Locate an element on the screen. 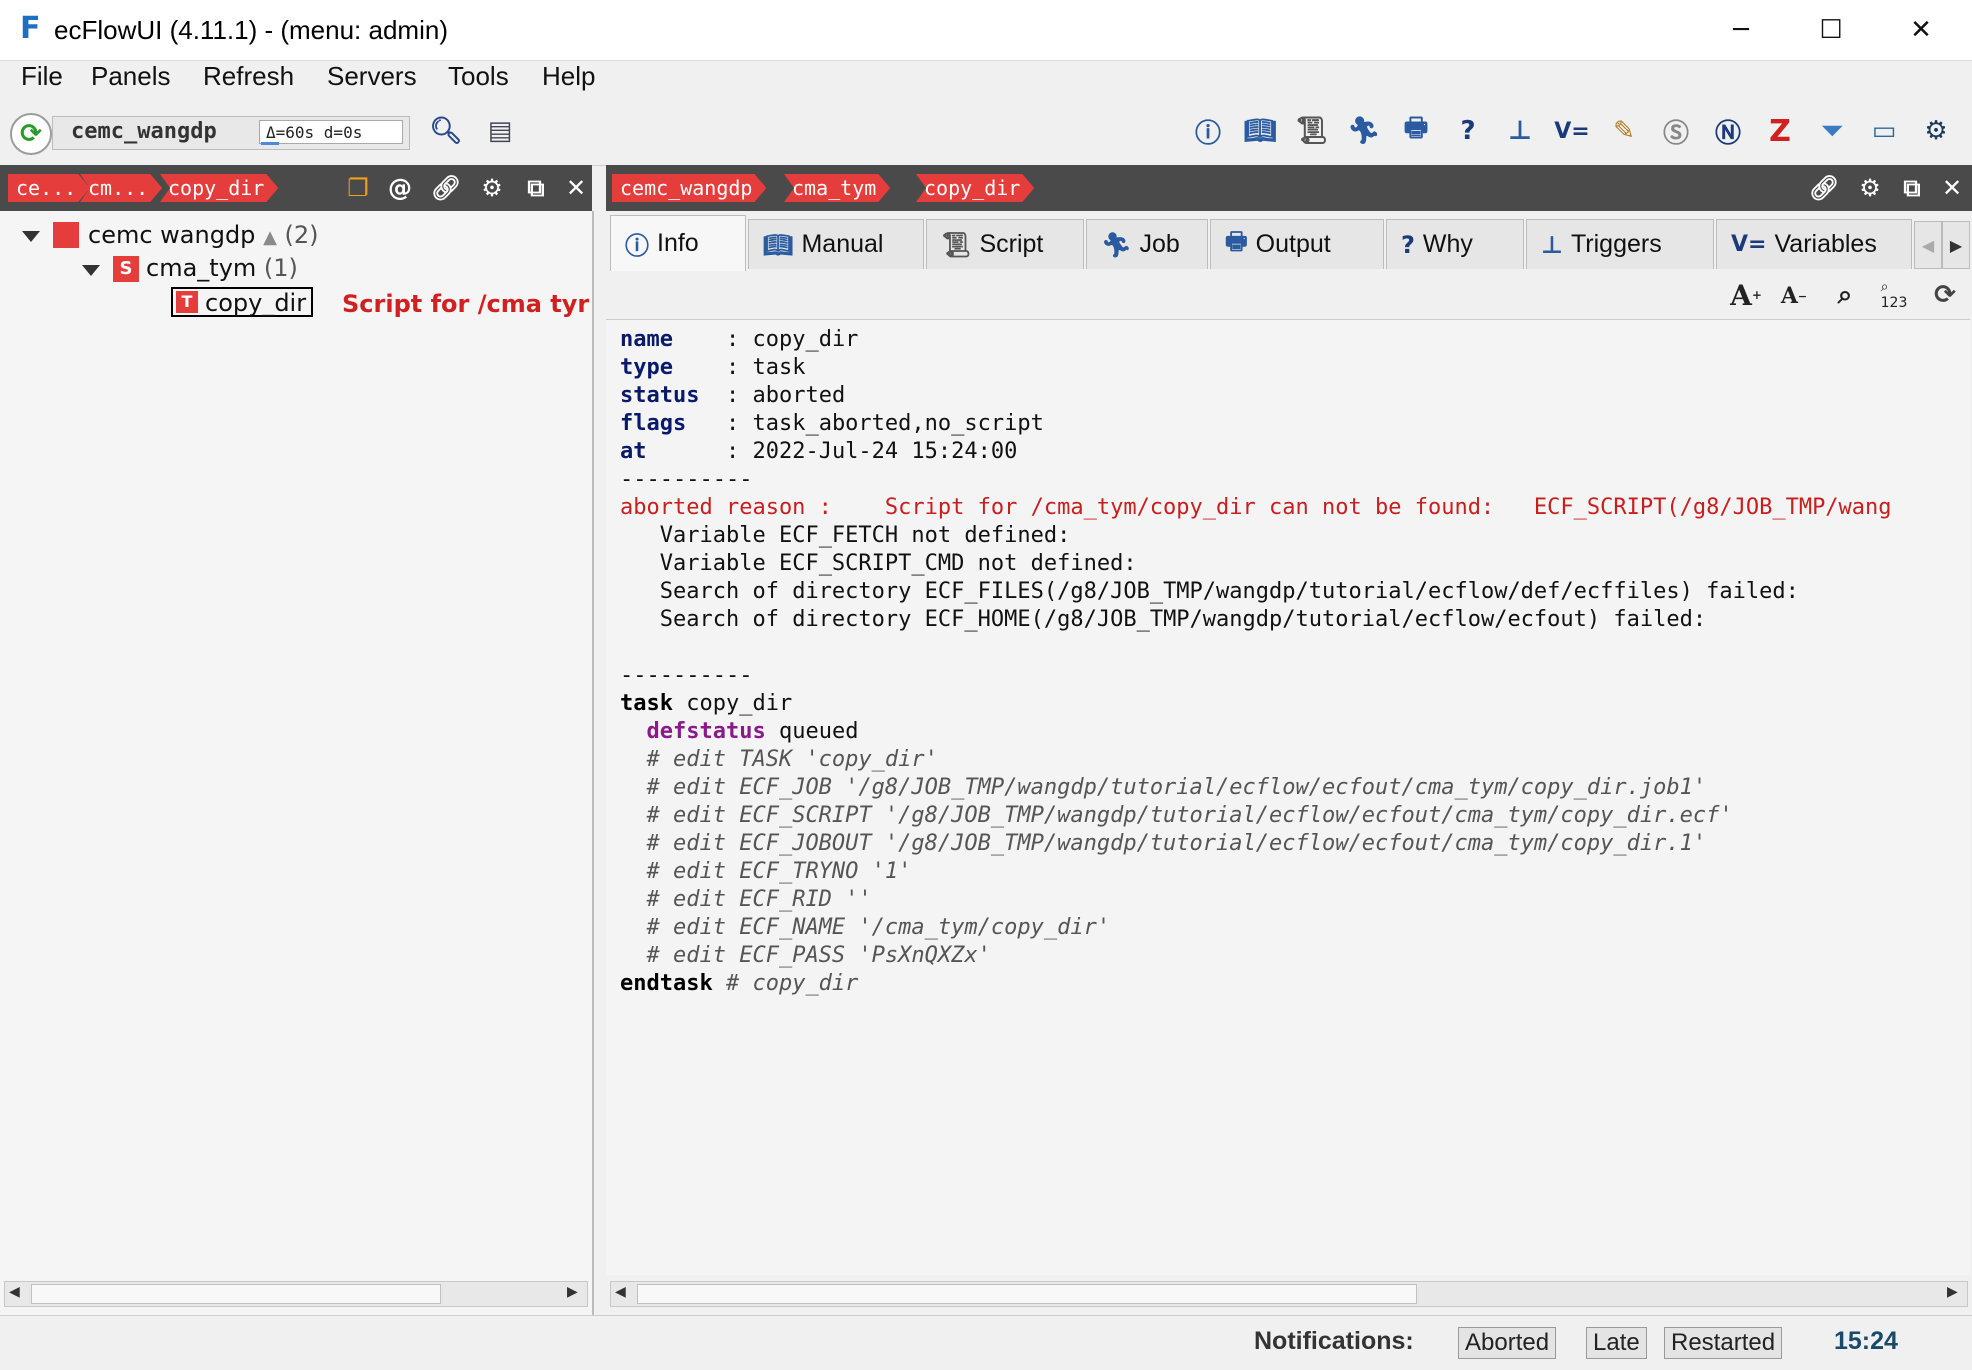  tree-suite-node: cma_tym (1) is located at coordinates (222, 268).